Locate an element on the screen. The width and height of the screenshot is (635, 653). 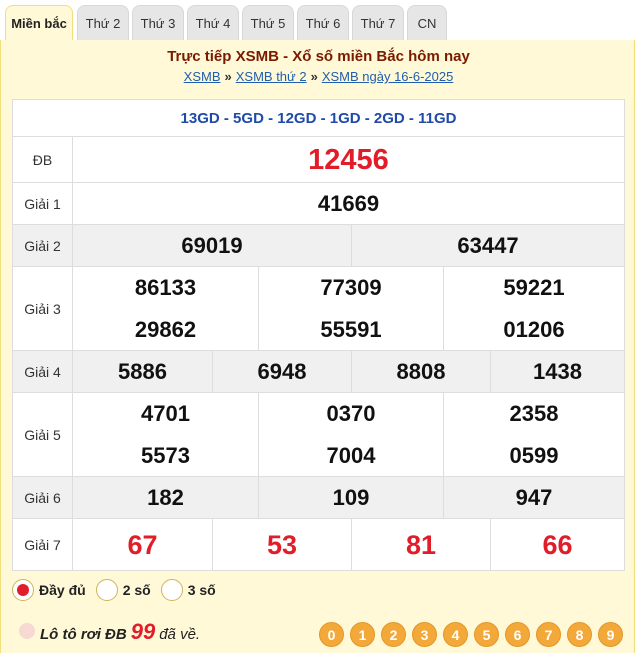
option-label: Đầy đủ is located at coordinates (62, 590).